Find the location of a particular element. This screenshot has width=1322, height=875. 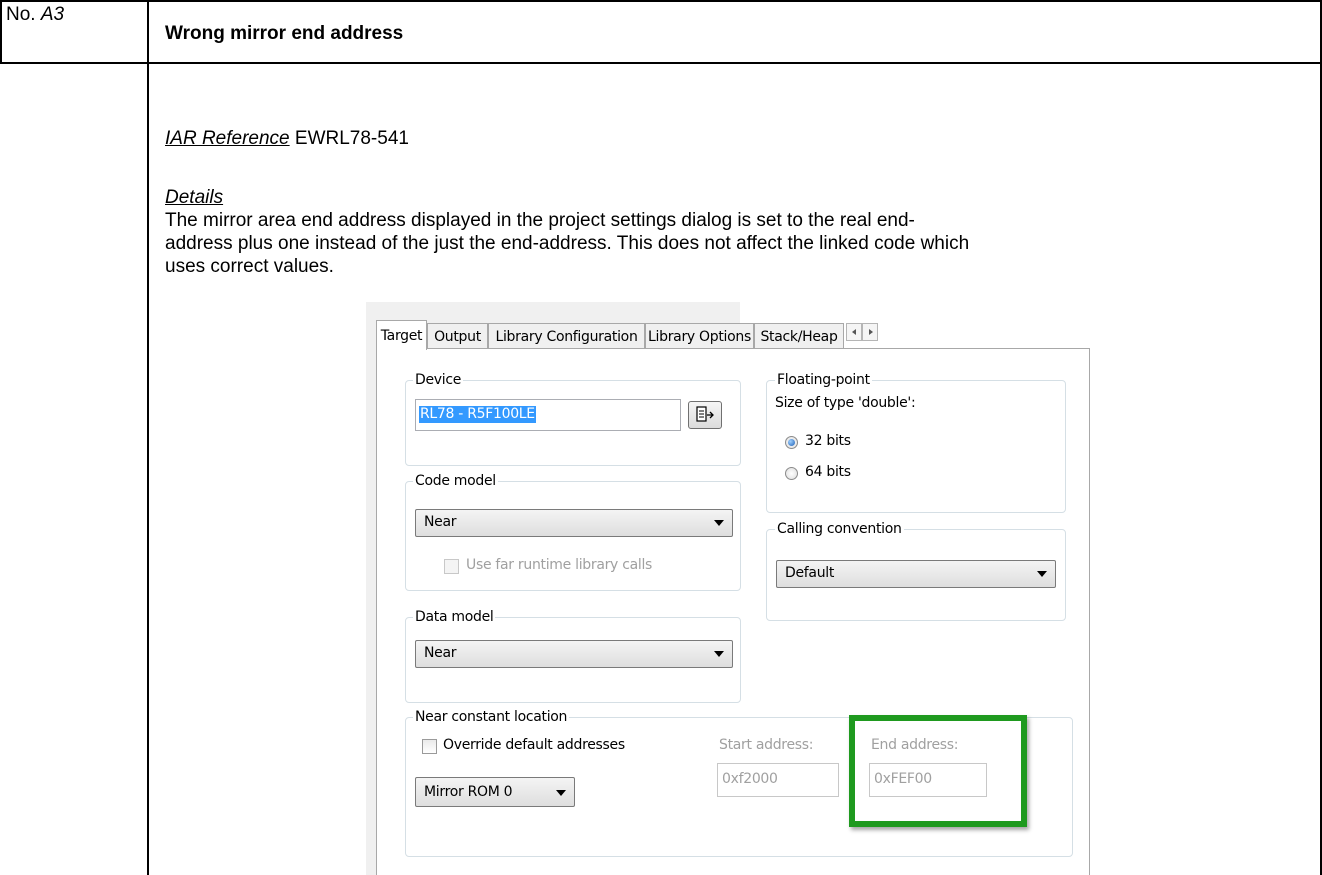

radio-32-bits-label: 32 bits is located at coordinates (828, 441).